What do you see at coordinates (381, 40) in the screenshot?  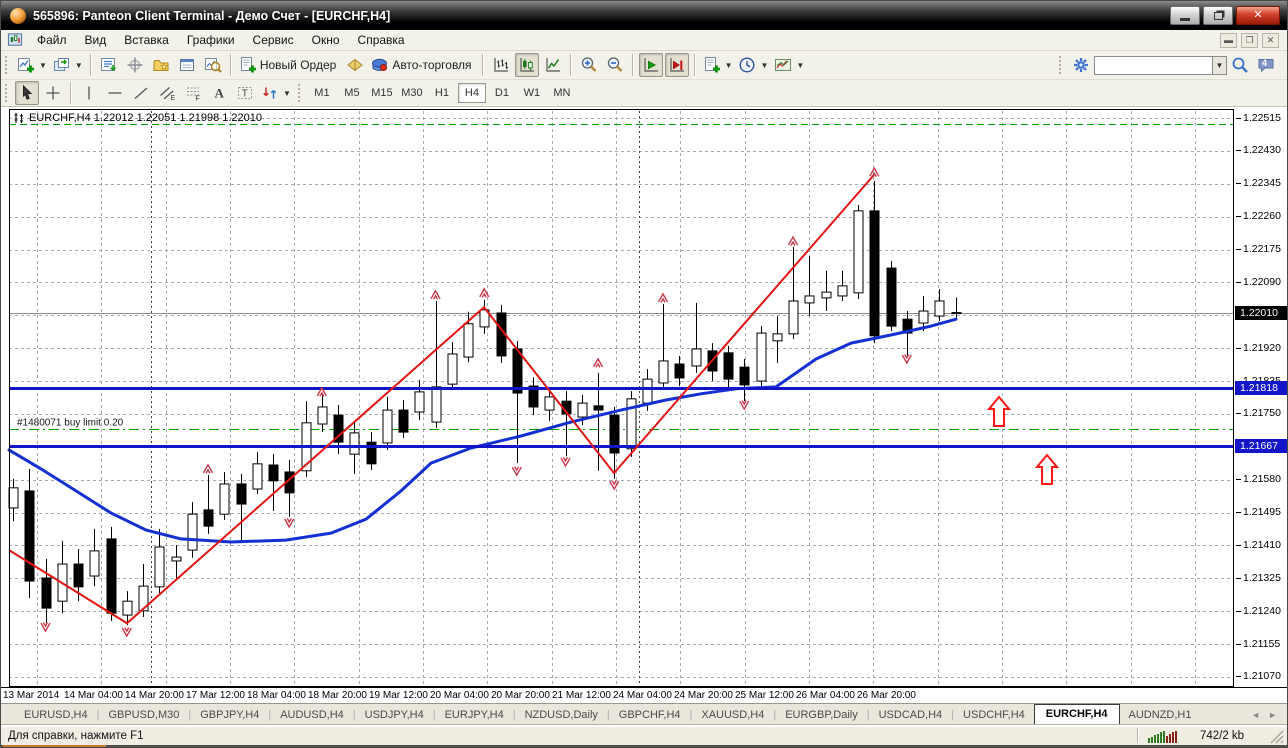 I see `menu-item-справка: Справка` at bounding box center [381, 40].